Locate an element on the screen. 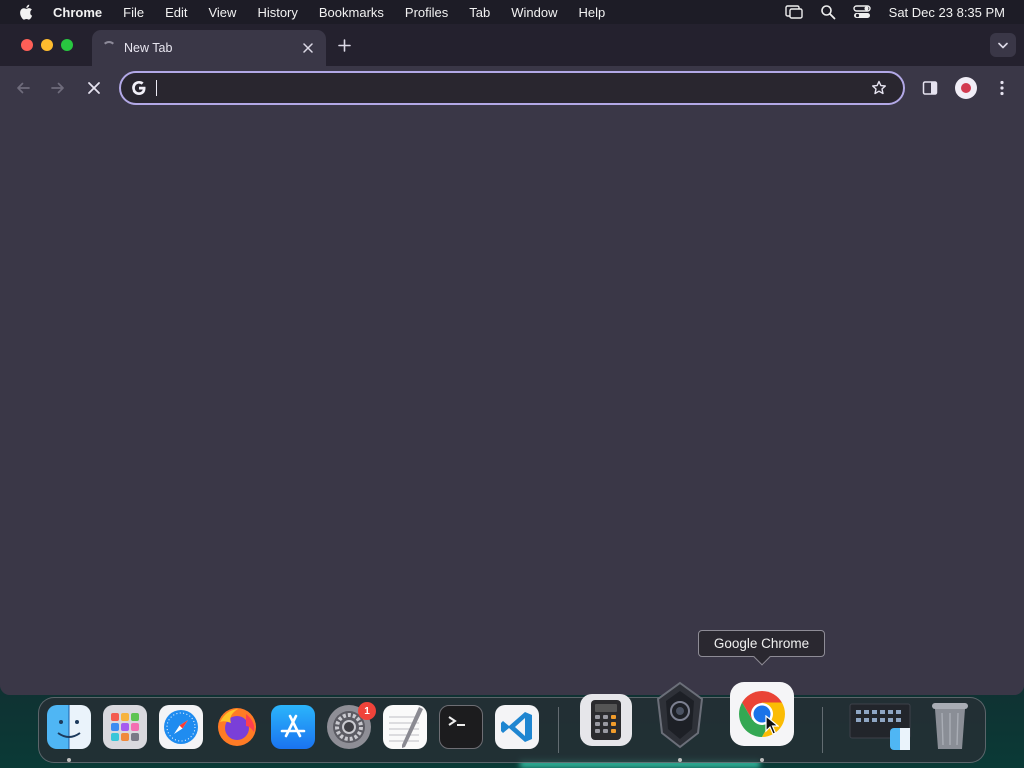 The width and height of the screenshot is (1024, 768). chrome-icon is located at coordinates (762, 714).